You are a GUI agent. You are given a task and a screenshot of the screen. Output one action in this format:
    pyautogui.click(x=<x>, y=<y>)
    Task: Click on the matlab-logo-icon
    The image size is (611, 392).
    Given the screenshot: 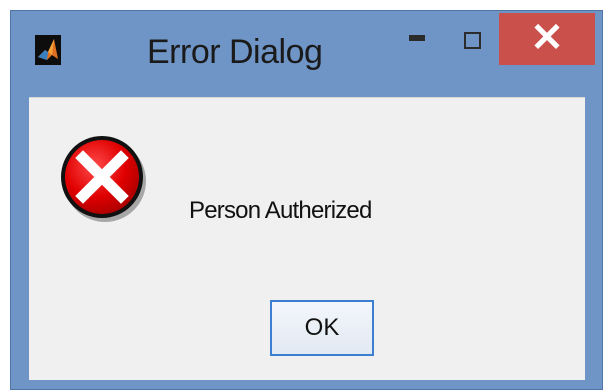 What is the action you would take?
    pyautogui.click(x=48, y=50)
    